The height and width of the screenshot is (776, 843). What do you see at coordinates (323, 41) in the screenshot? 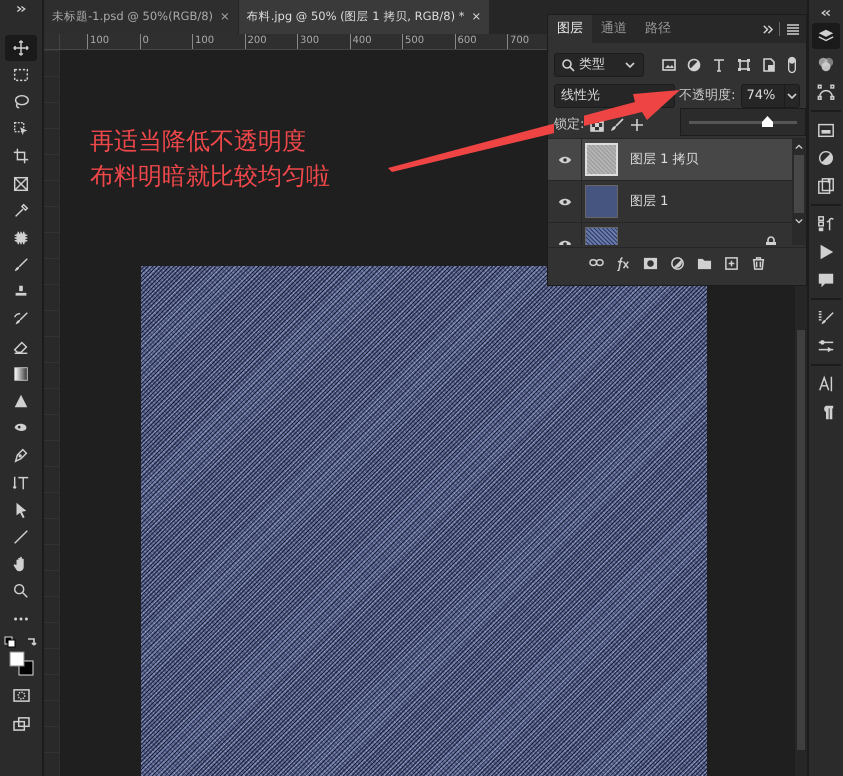
I see `ruler-label: 300` at bounding box center [323, 41].